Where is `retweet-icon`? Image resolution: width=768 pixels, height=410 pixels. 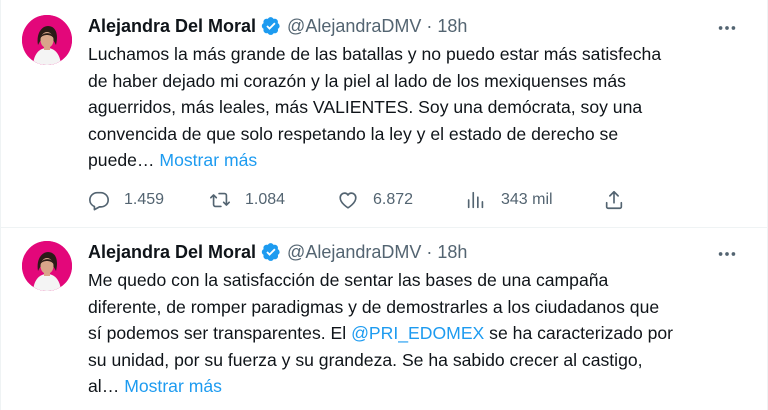 retweet-icon is located at coordinates (220, 200).